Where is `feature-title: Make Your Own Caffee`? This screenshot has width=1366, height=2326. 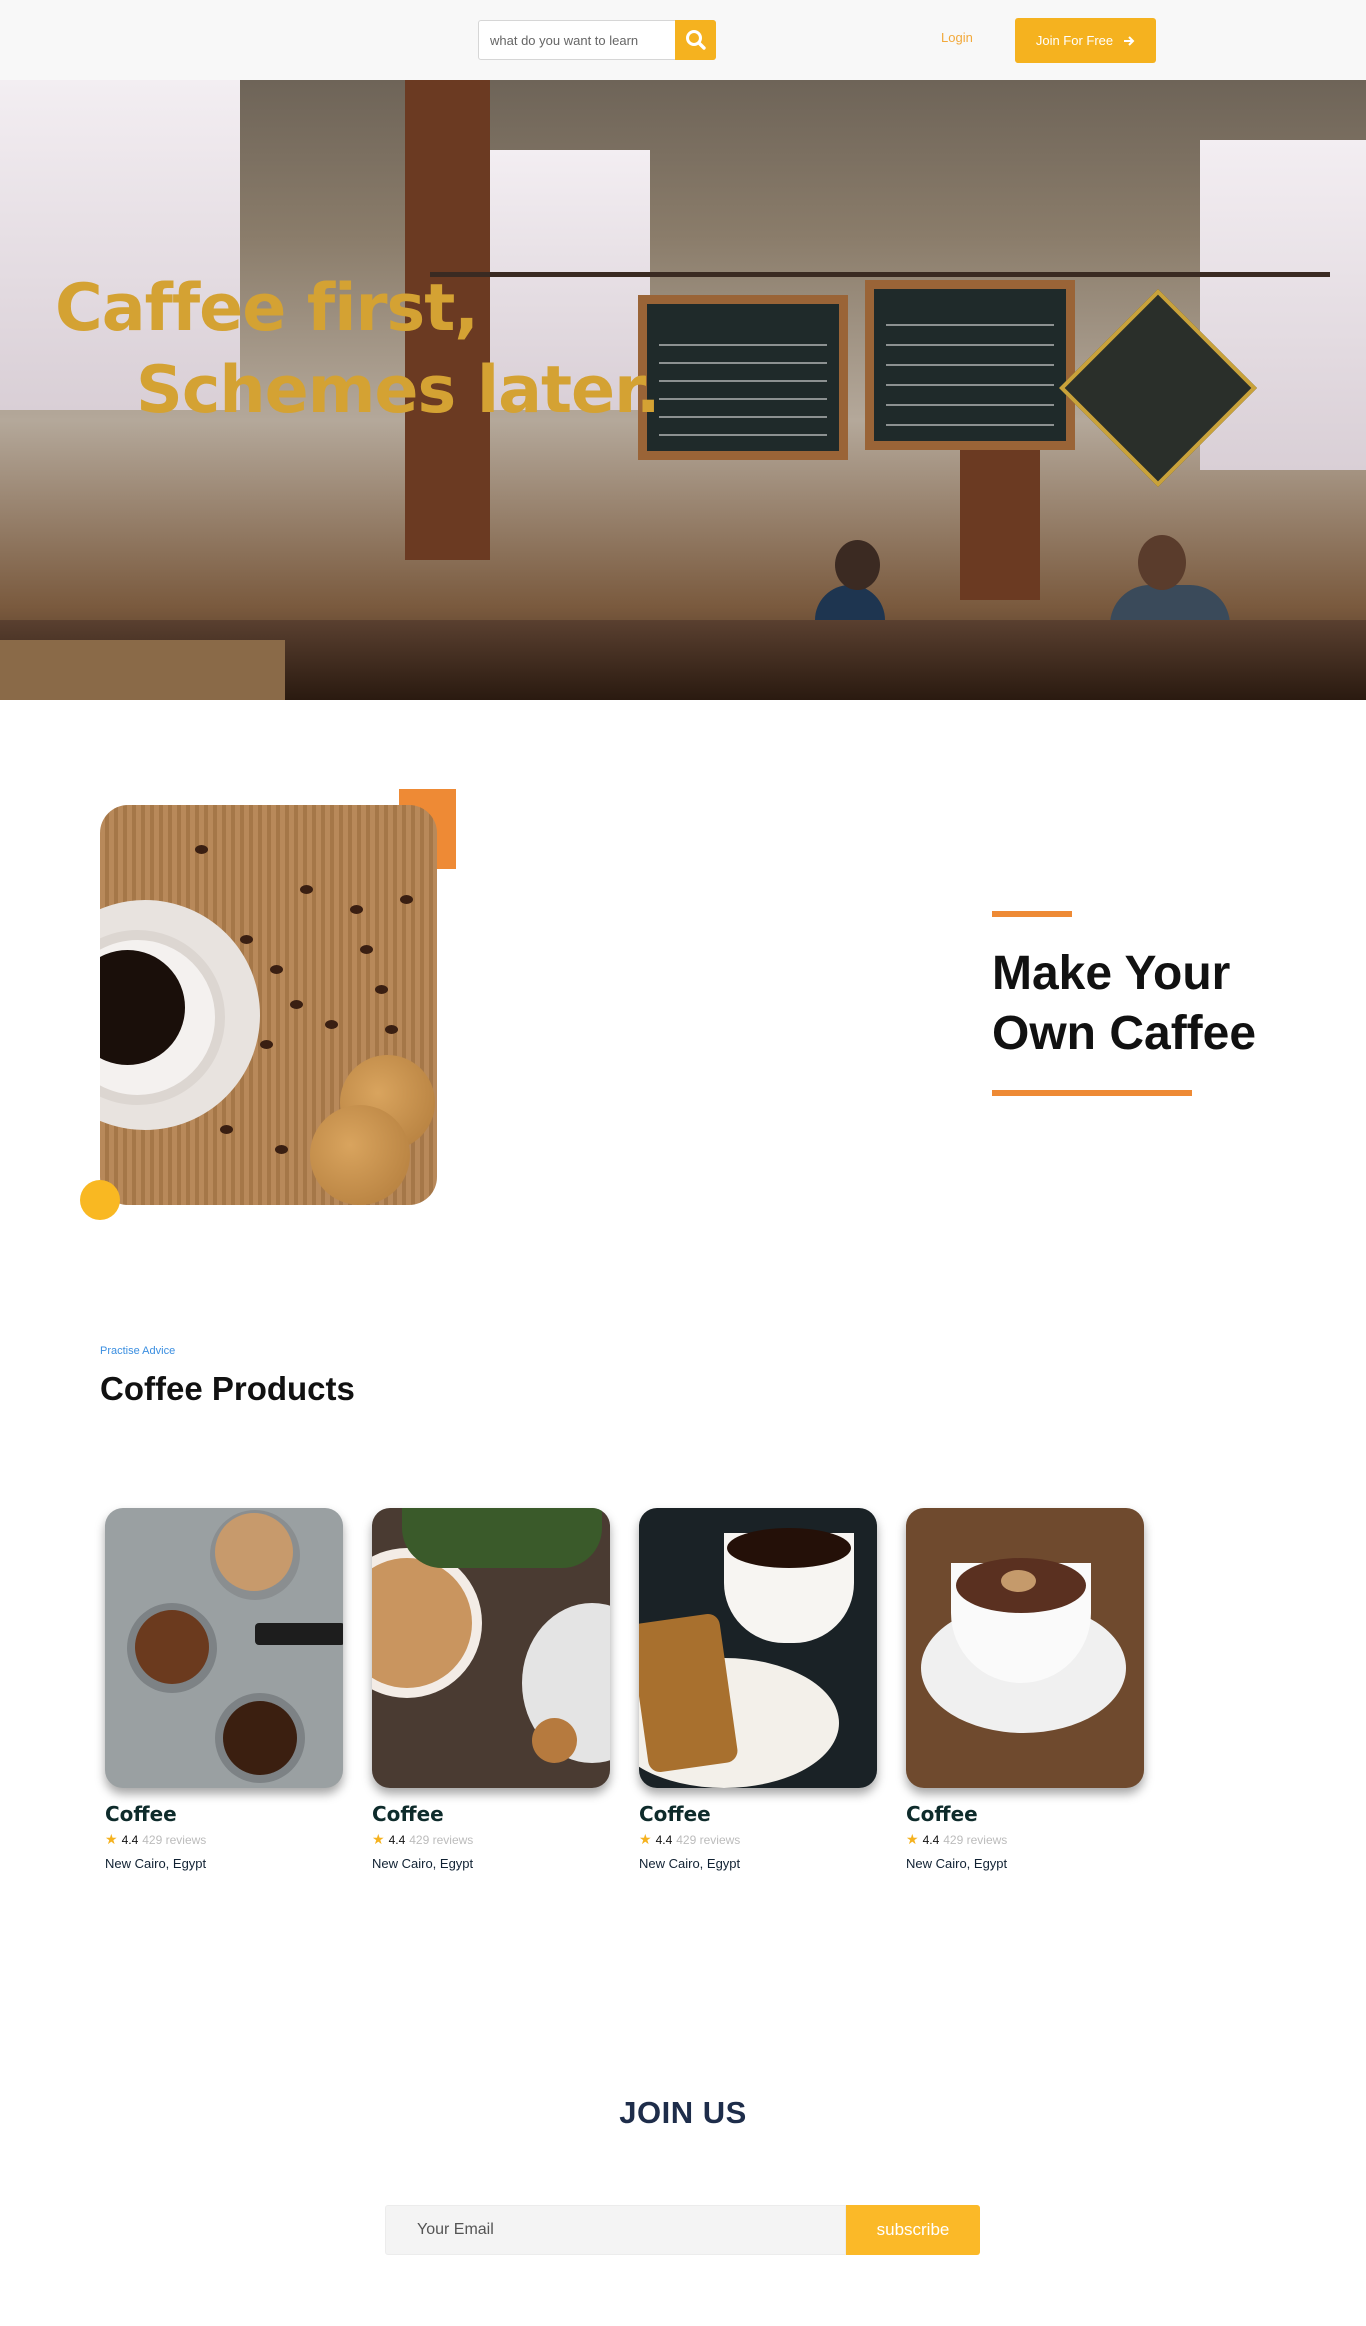
feature-title: Make Your Own Caffee is located at coordinates (1124, 1004).